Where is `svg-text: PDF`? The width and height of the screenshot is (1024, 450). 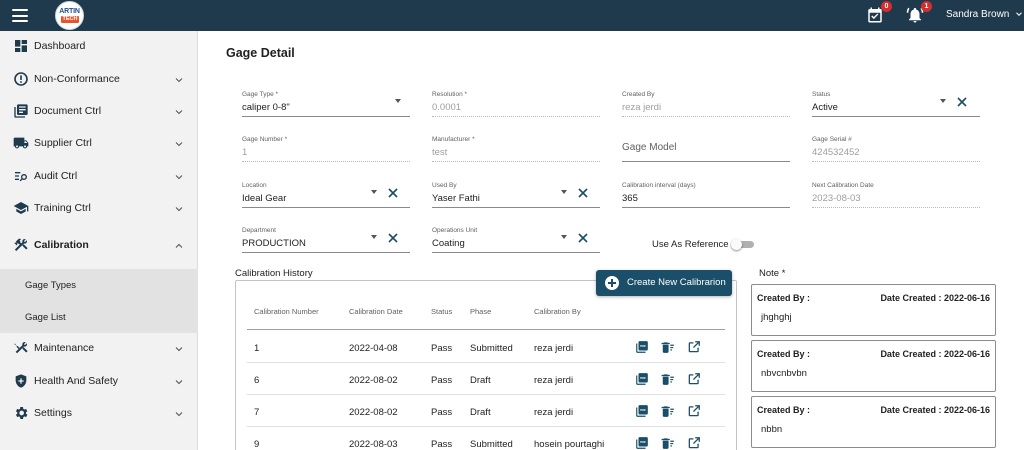
svg-text: PDF is located at coordinates (643, 442).